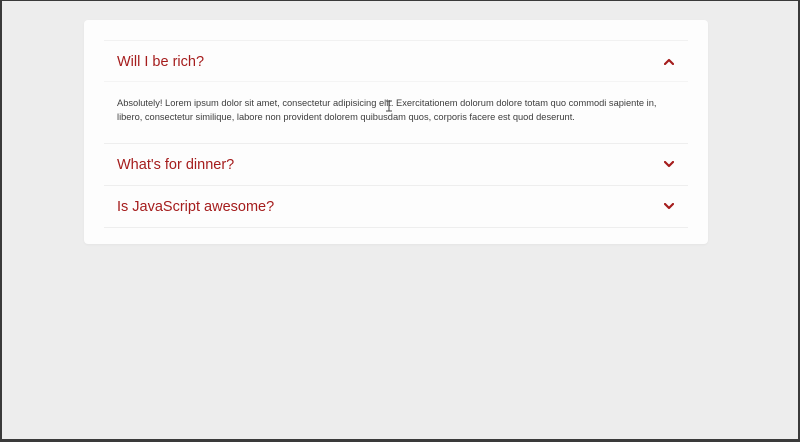  What do you see at coordinates (161, 62) in the screenshot?
I see `faq-question-rich: Will I be rich?` at bounding box center [161, 62].